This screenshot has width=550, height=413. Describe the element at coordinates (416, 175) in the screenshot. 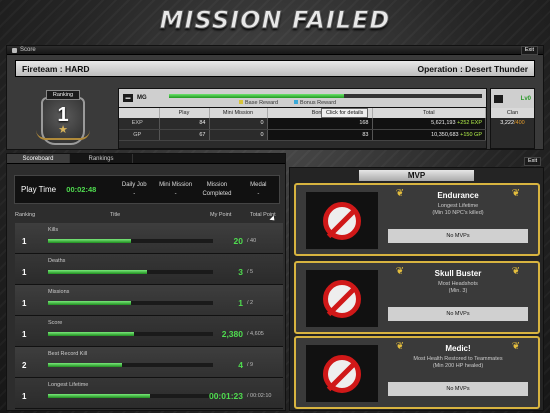

I see `mvp-header: MVP` at that location.